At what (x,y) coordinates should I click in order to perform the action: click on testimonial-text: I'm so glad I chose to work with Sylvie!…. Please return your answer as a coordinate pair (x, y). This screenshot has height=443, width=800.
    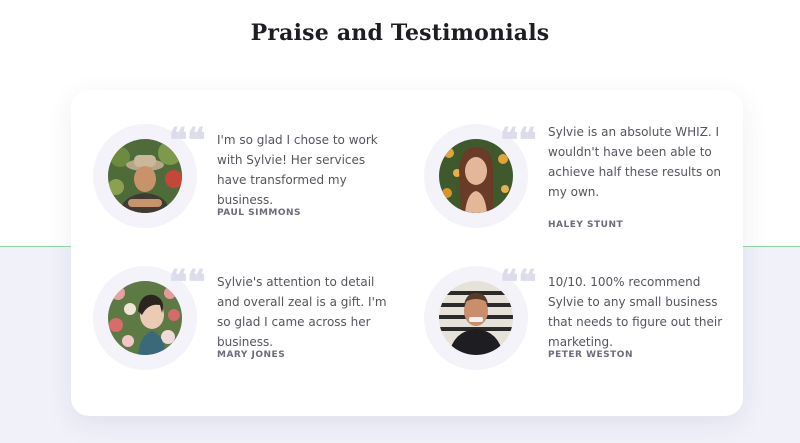
    Looking at the image, I should click on (297, 170).